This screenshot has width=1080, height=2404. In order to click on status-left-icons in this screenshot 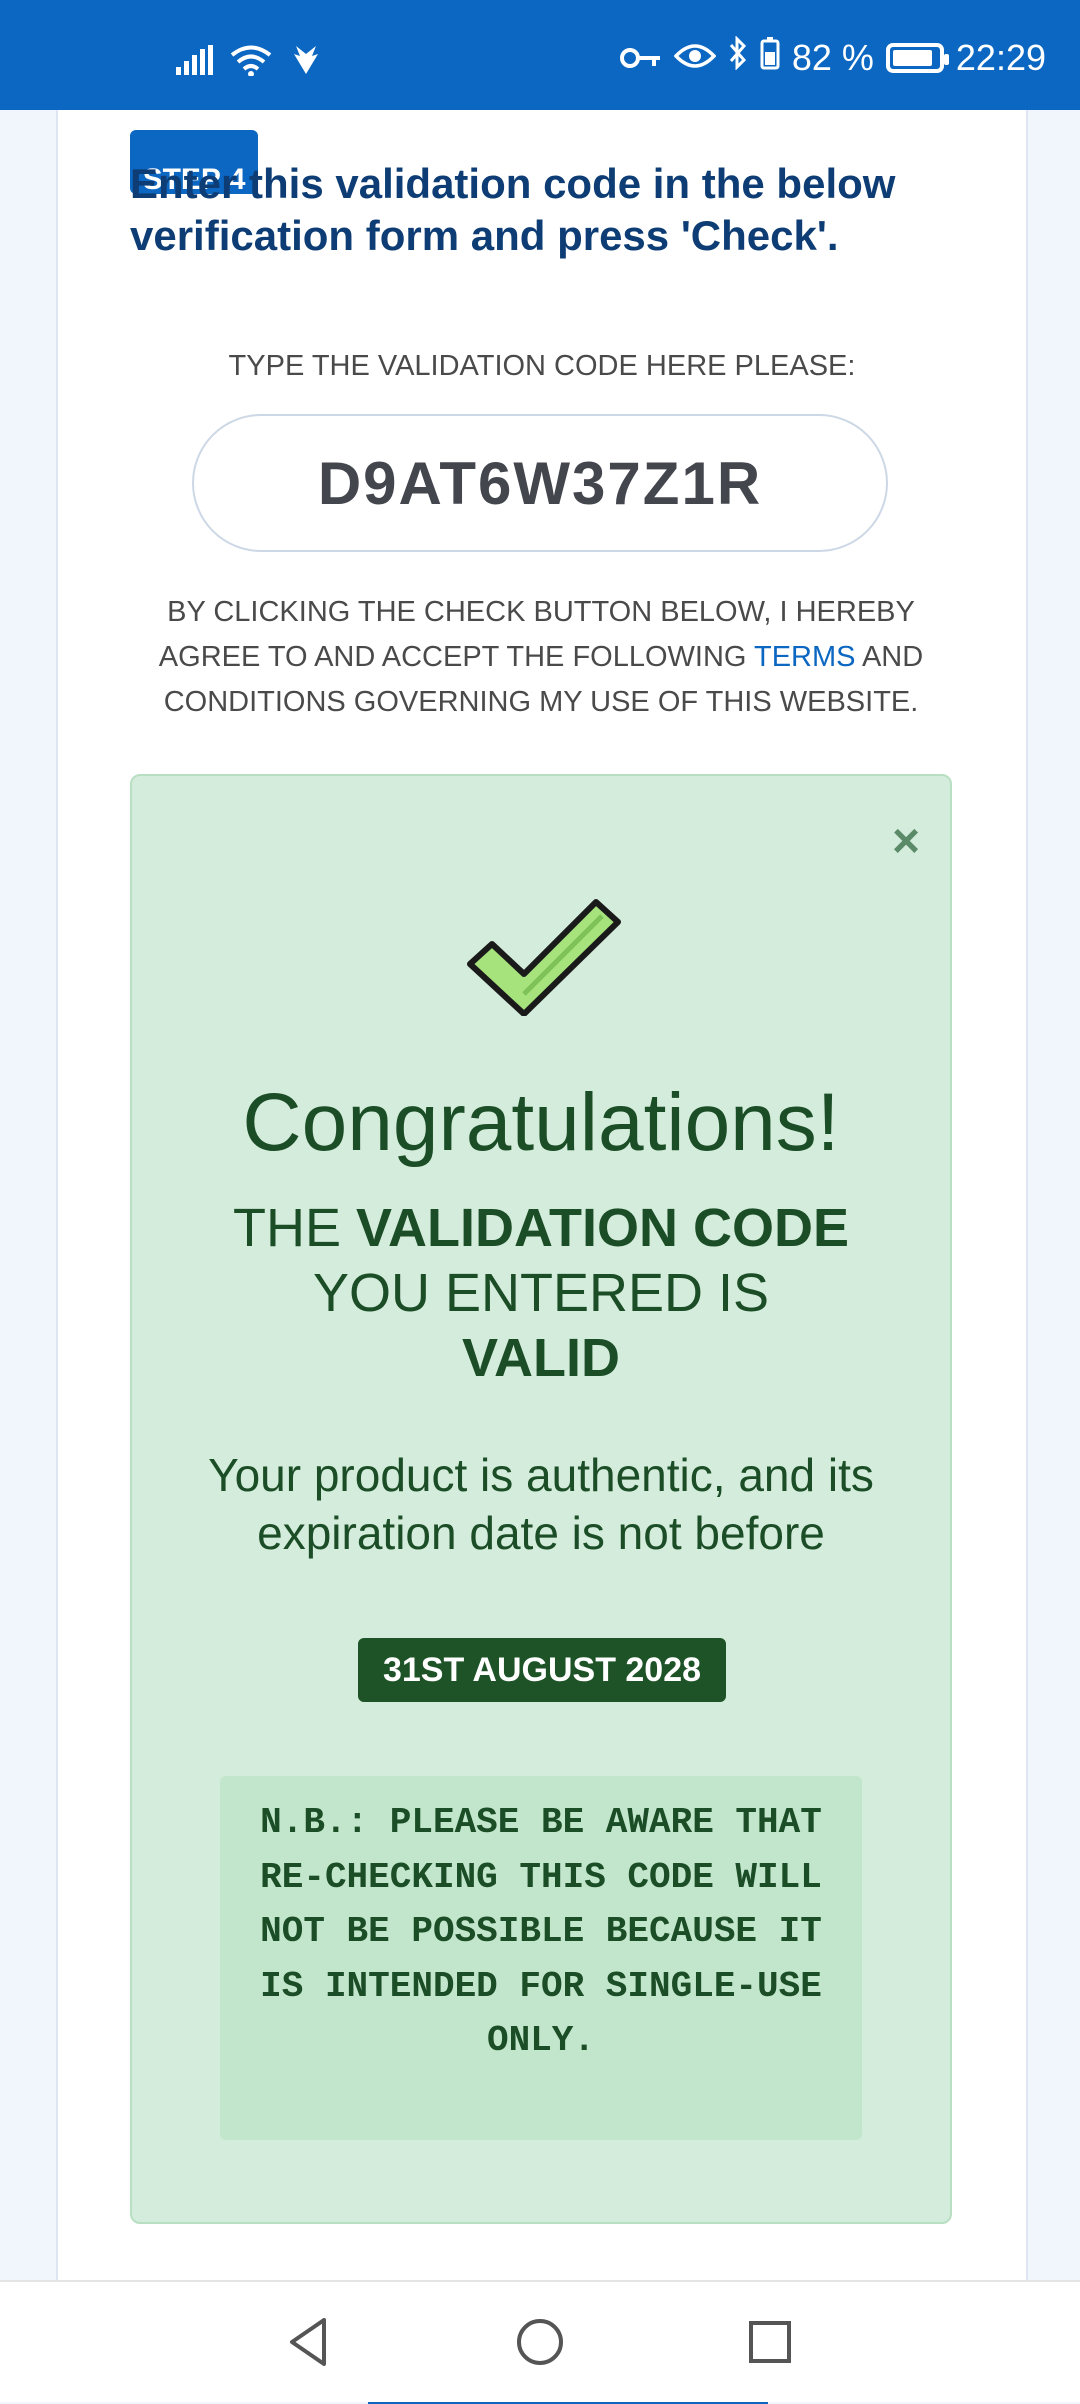, I will do `click(251, 62)`.